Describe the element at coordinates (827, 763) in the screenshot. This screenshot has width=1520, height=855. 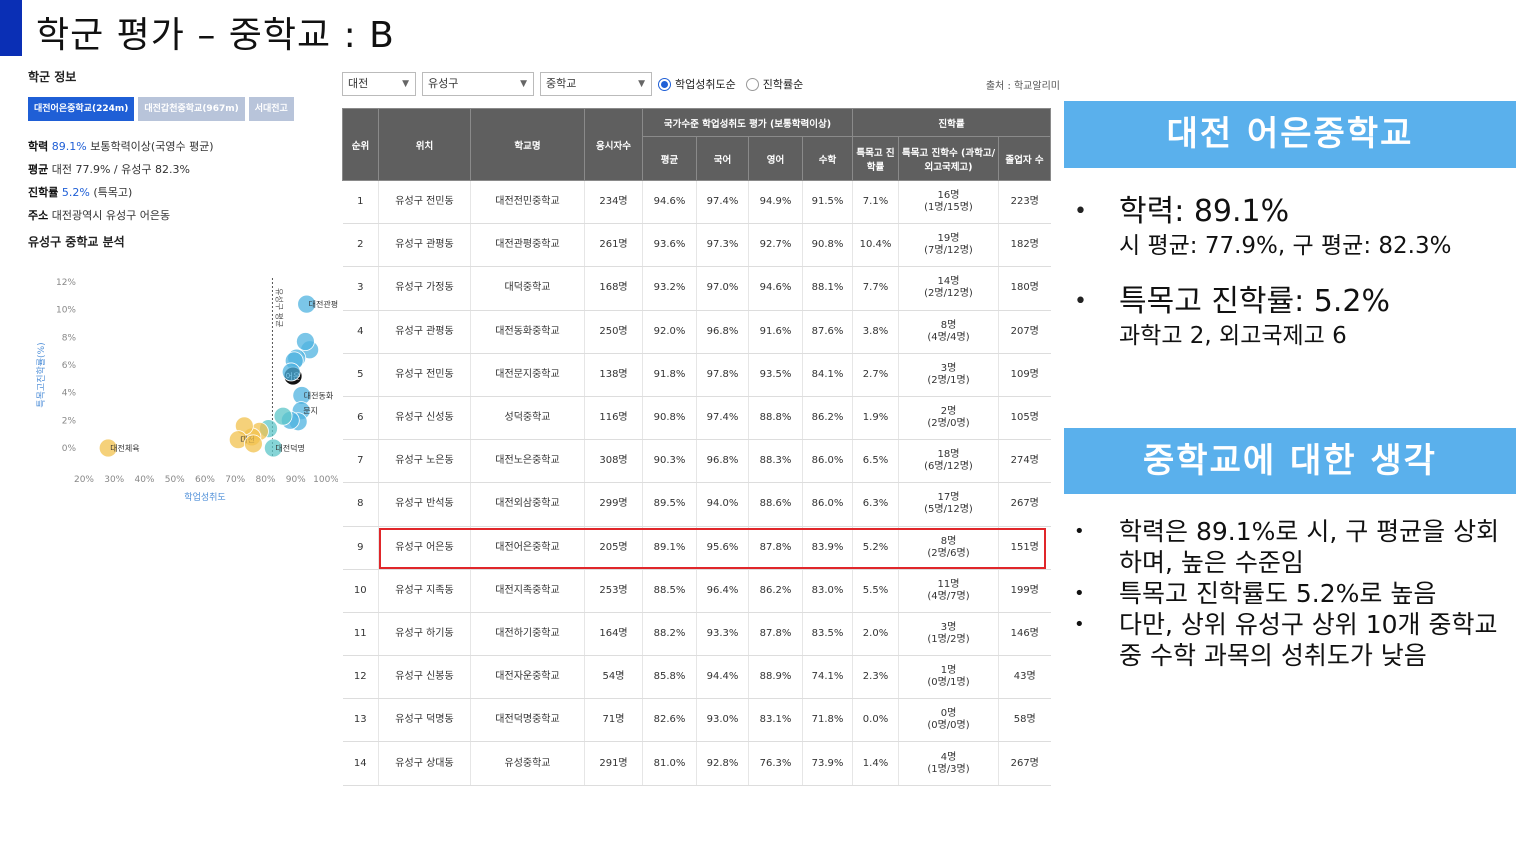
I see `cell-math: 73.9%` at that location.